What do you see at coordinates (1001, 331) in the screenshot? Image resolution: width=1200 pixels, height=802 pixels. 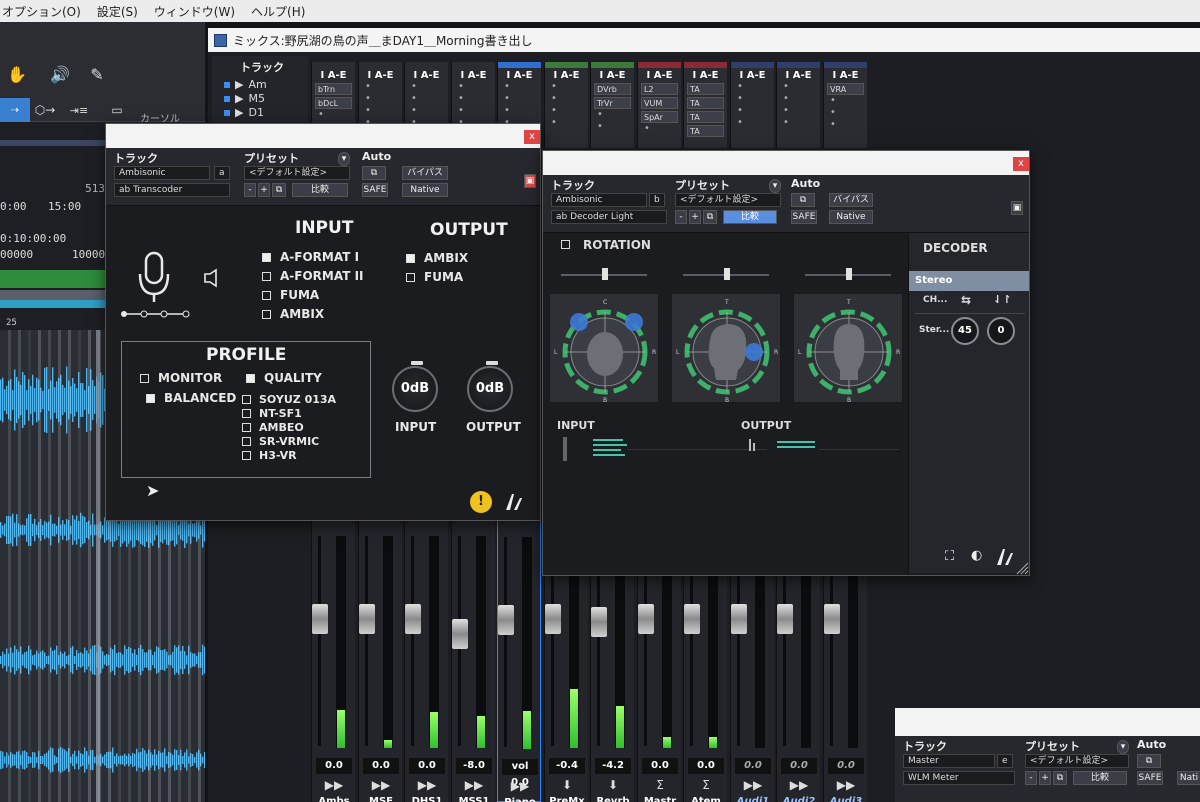 I see `stereo-offset-knob: 0` at bounding box center [1001, 331].